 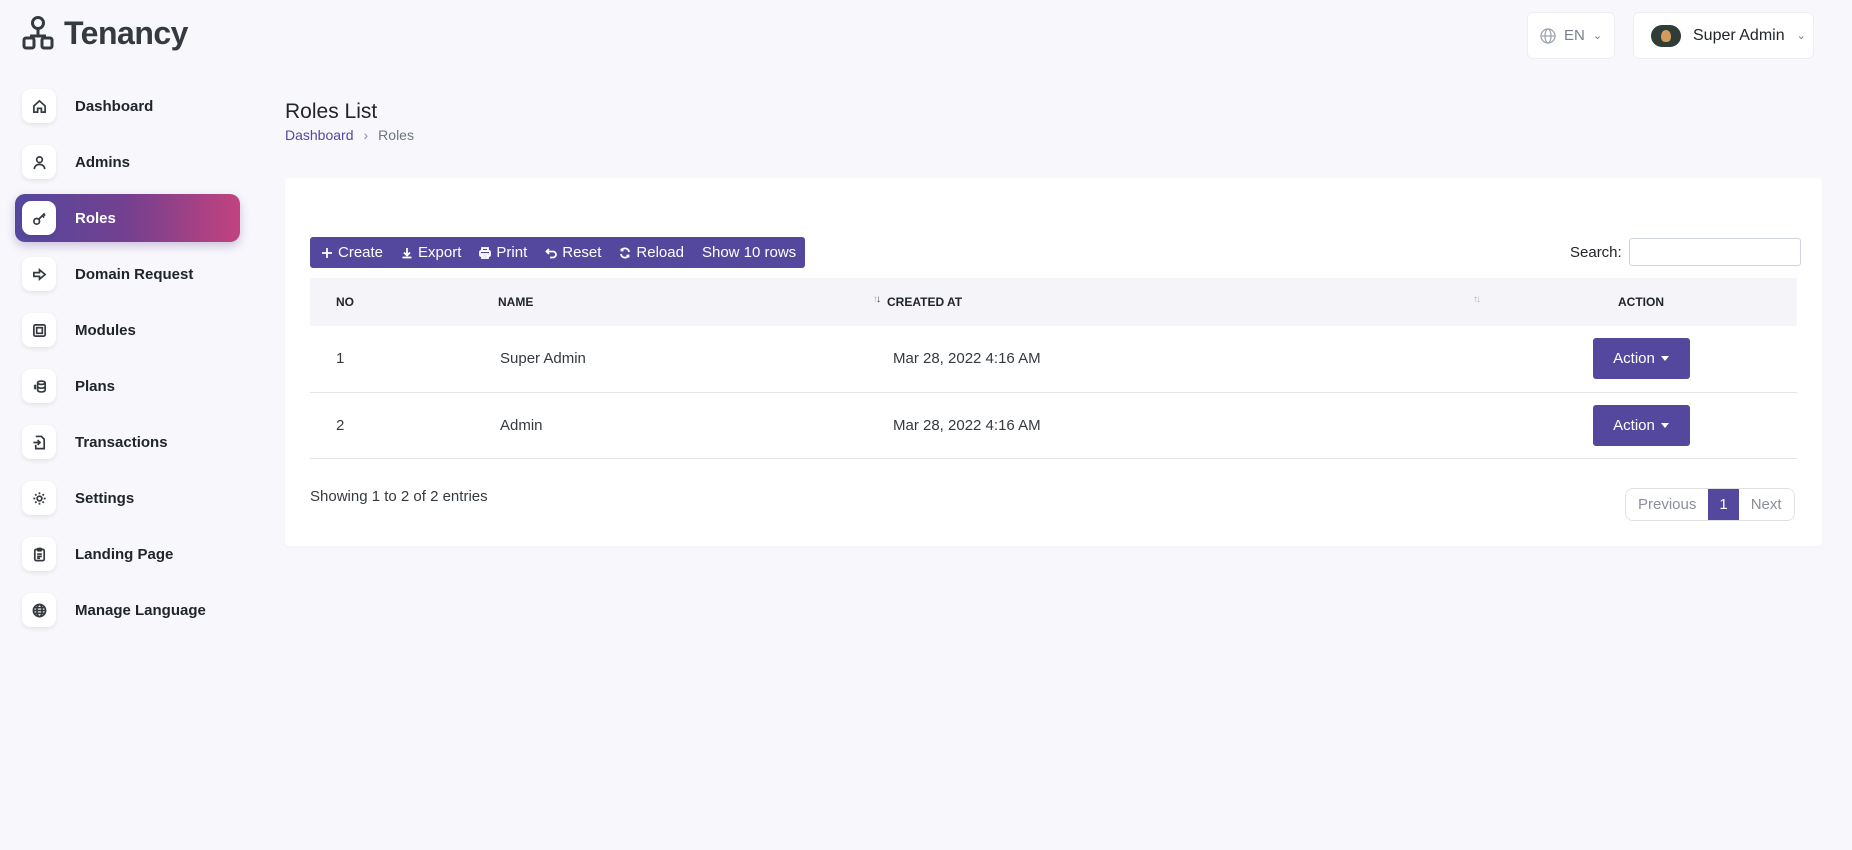 What do you see at coordinates (105, 330) in the screenshot?
I see `sidebar-item-label: Modules` at bounding box center [105, 330].